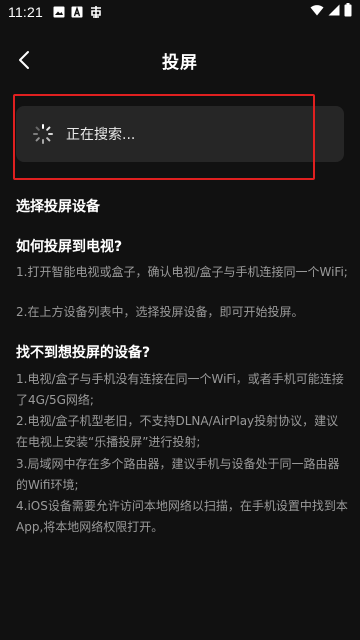 The width and height of the screenshot is (360, 640). Describe the element at coordinates (77, 12) in the screenshot. I see `a-box-icon` at that location.